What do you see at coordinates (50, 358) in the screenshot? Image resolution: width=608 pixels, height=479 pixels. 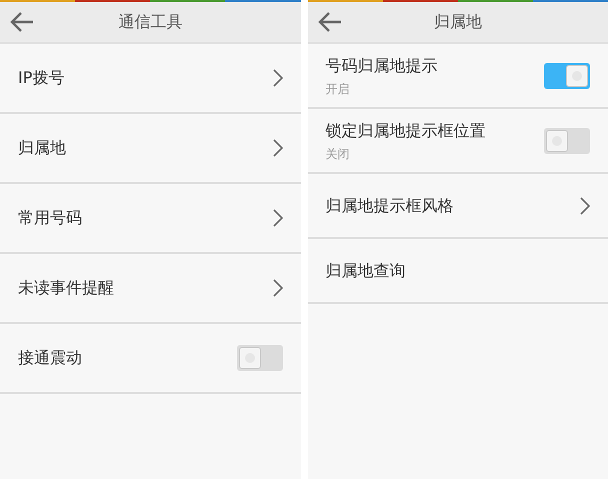 I see `row-label: 接通震动` at bounding box center [50, 358].